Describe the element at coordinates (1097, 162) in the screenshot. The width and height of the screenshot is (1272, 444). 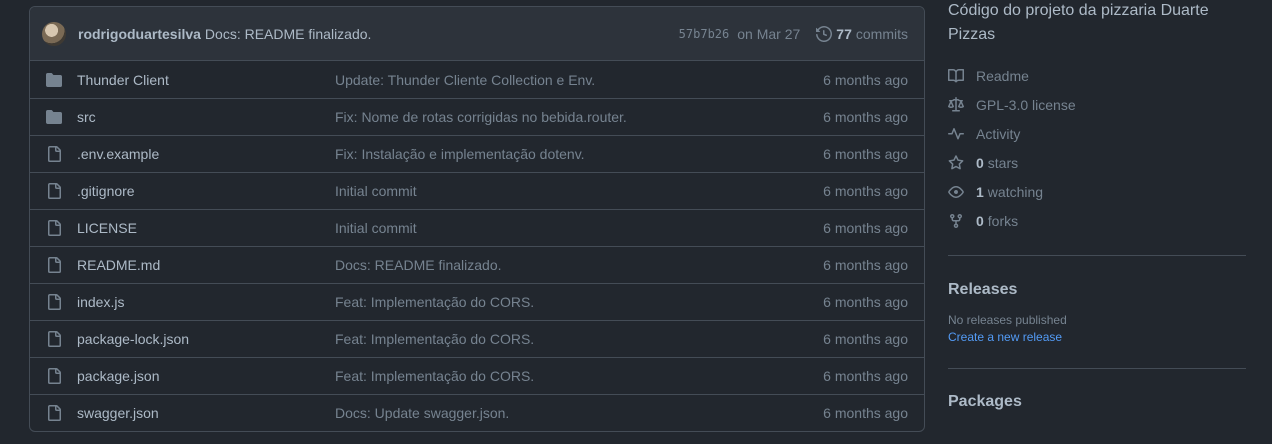
I see `stars-link: 0 stars` at that location.